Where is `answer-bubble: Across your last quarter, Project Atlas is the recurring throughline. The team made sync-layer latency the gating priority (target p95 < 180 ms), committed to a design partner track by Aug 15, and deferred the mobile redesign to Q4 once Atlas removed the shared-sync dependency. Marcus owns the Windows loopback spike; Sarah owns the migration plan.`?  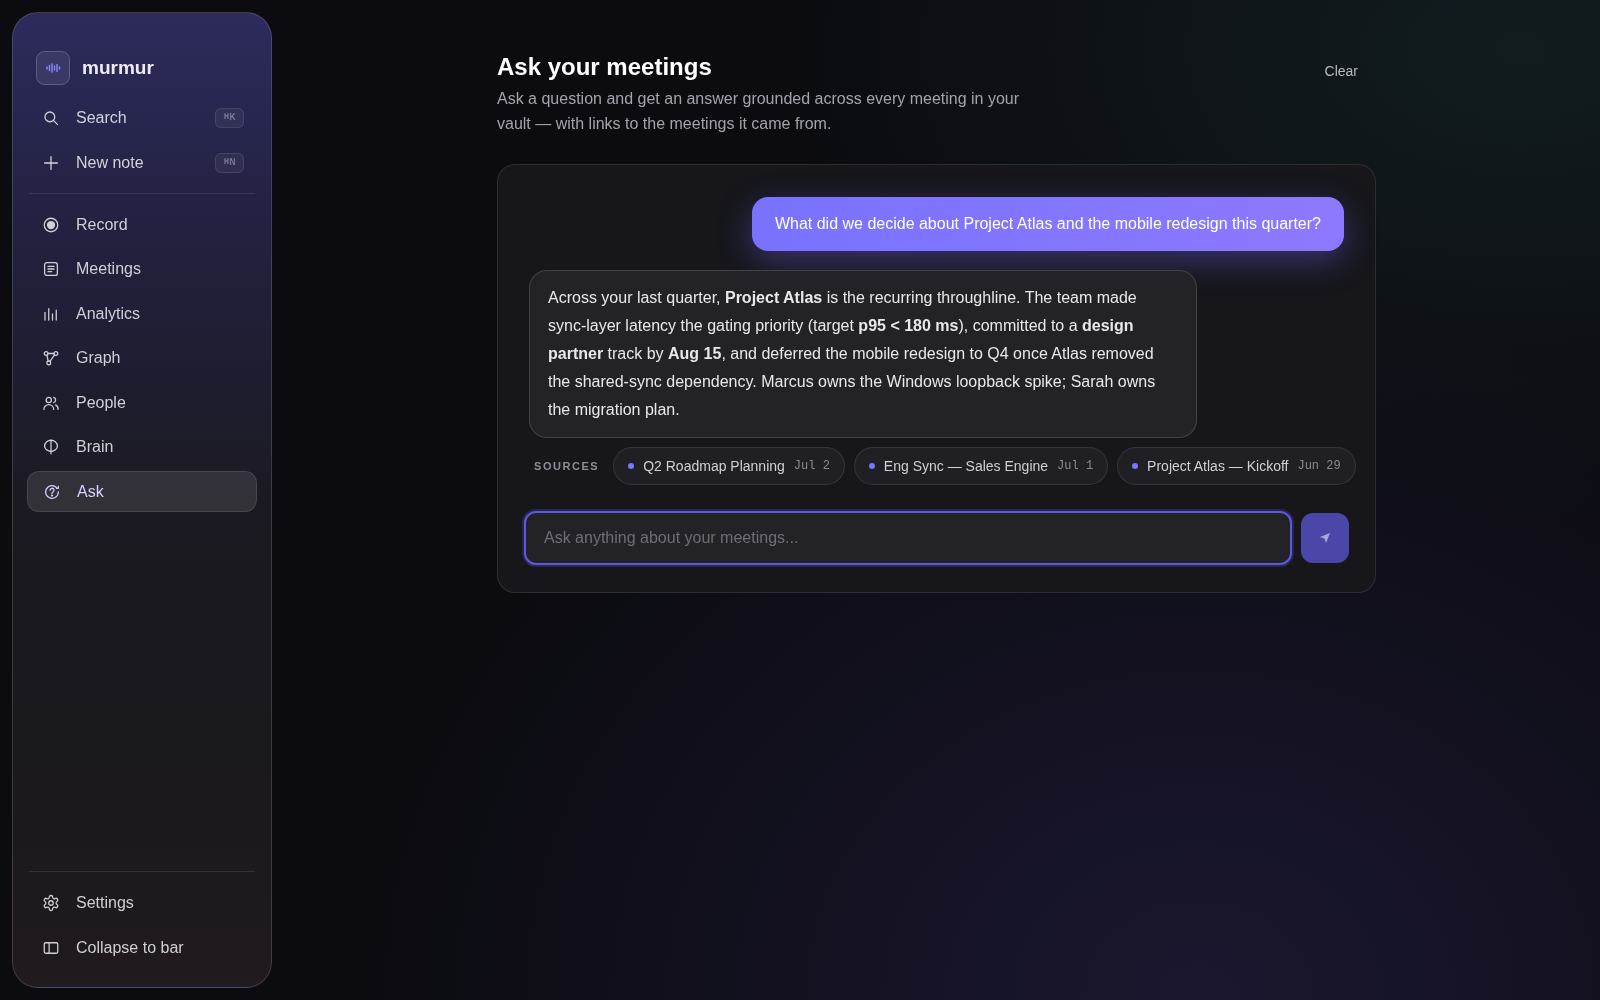 answer-bubble: Across your last quarter, Project Atlas is the recurring throughline. The team made sync-layer latency the gating priority (target p95 < 180 ms), committed to a design partner track by Aug 15, and deferred the mobile redesign to Q4 once Atlas removed the shared-sync dependency. Marcus owns the Windows loopback spike; Sarah owns the migration plan. is located at coordinates (863, 354).